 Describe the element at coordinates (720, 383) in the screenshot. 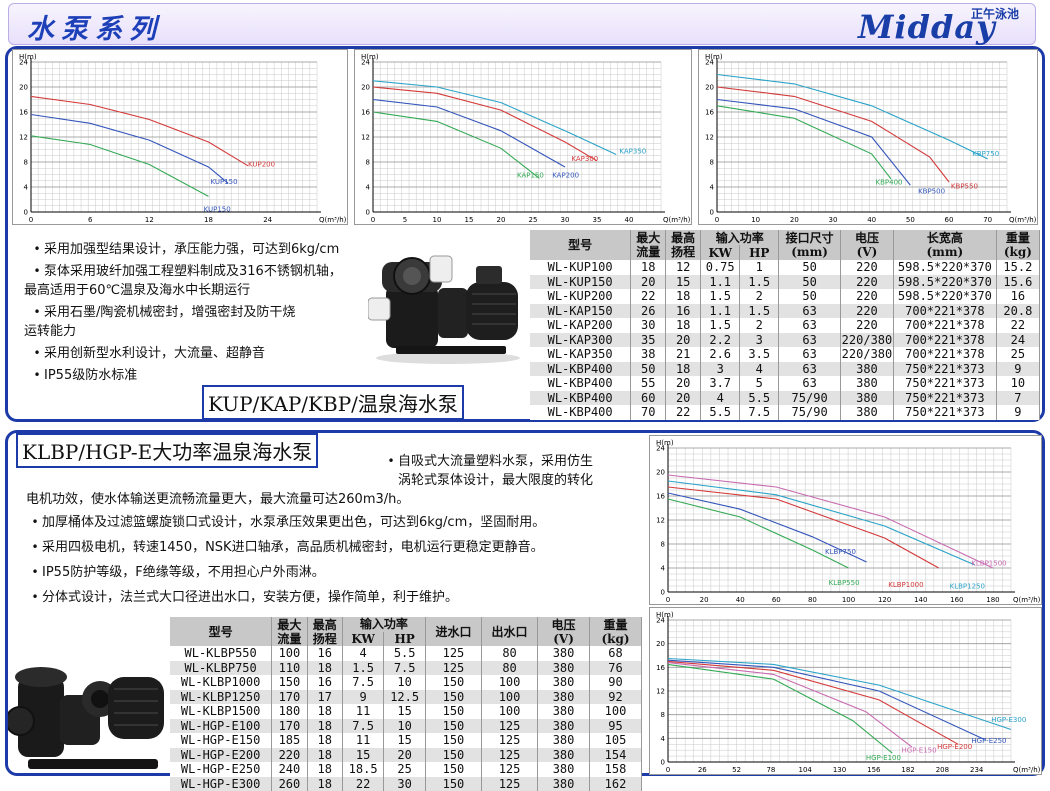

I see `table-cell: 3.7` at that location.